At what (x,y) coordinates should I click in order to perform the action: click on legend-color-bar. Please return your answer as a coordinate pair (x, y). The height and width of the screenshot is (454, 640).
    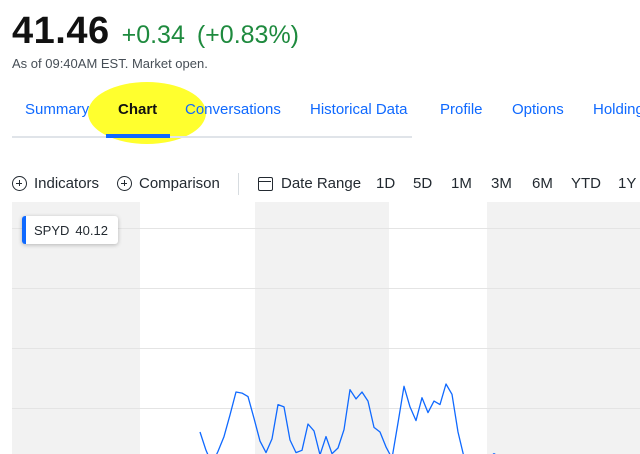
    Looking at the image, I should click on (24, 230).